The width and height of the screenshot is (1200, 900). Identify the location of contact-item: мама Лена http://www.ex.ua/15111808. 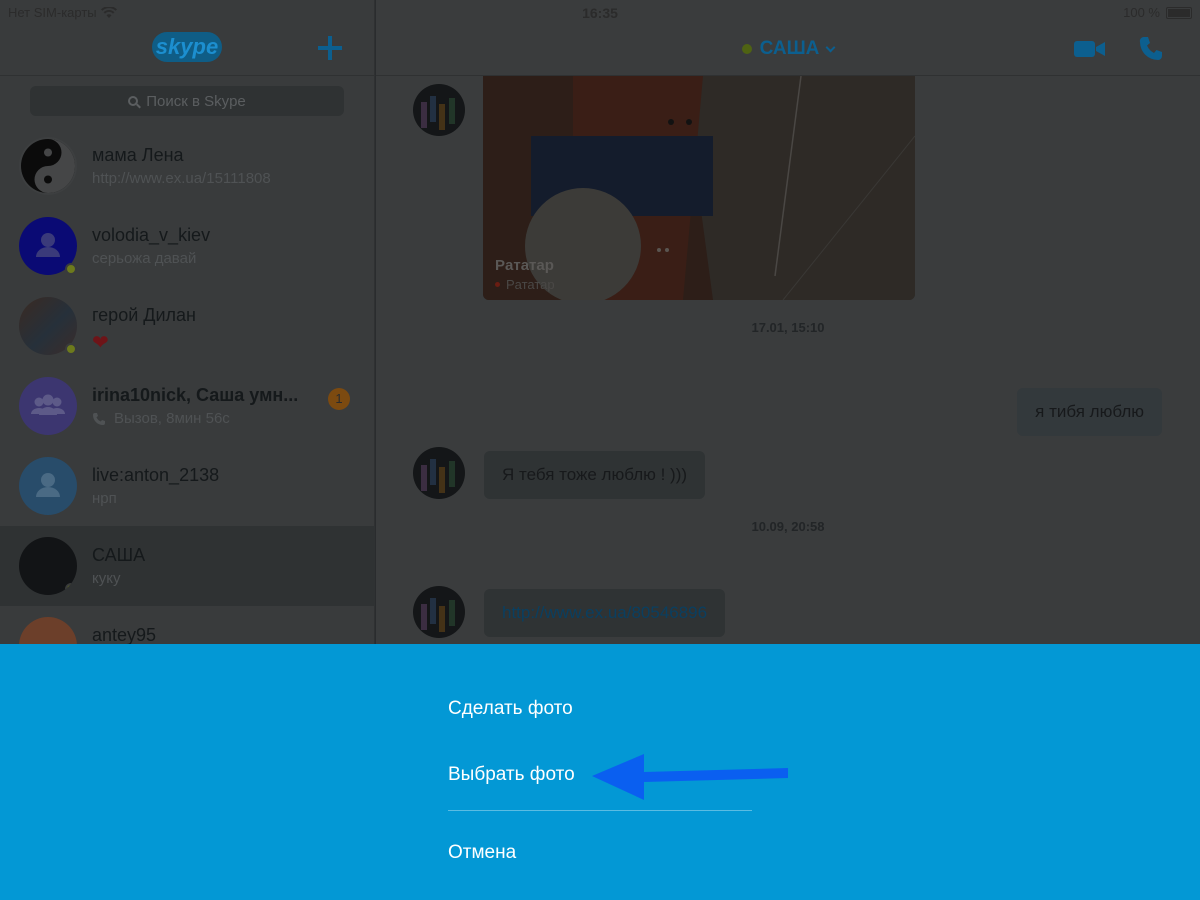
(187, 166).